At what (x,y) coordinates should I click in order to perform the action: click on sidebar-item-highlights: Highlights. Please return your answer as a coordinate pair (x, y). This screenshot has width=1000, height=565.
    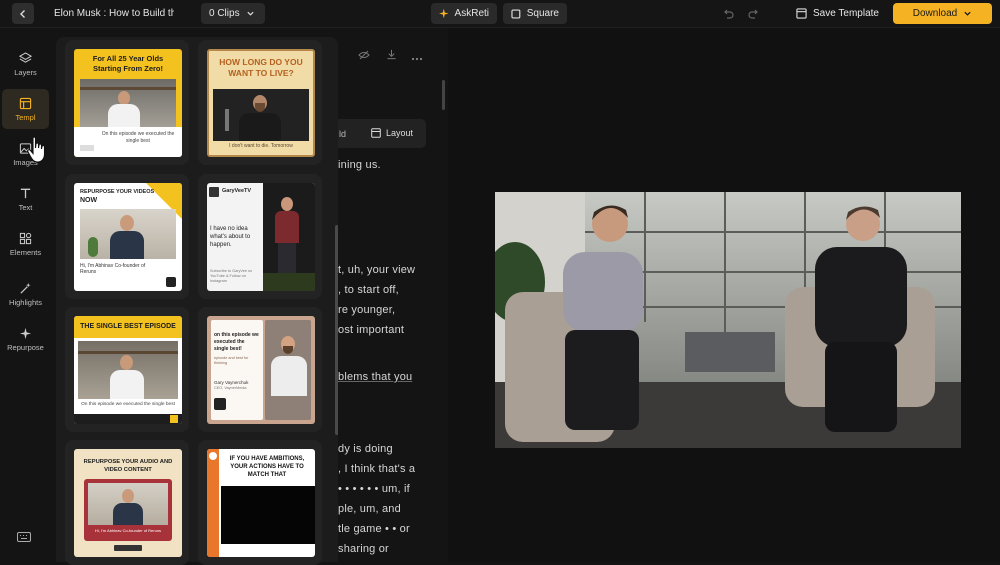
    Looking at the image, I should click on (25, 294).